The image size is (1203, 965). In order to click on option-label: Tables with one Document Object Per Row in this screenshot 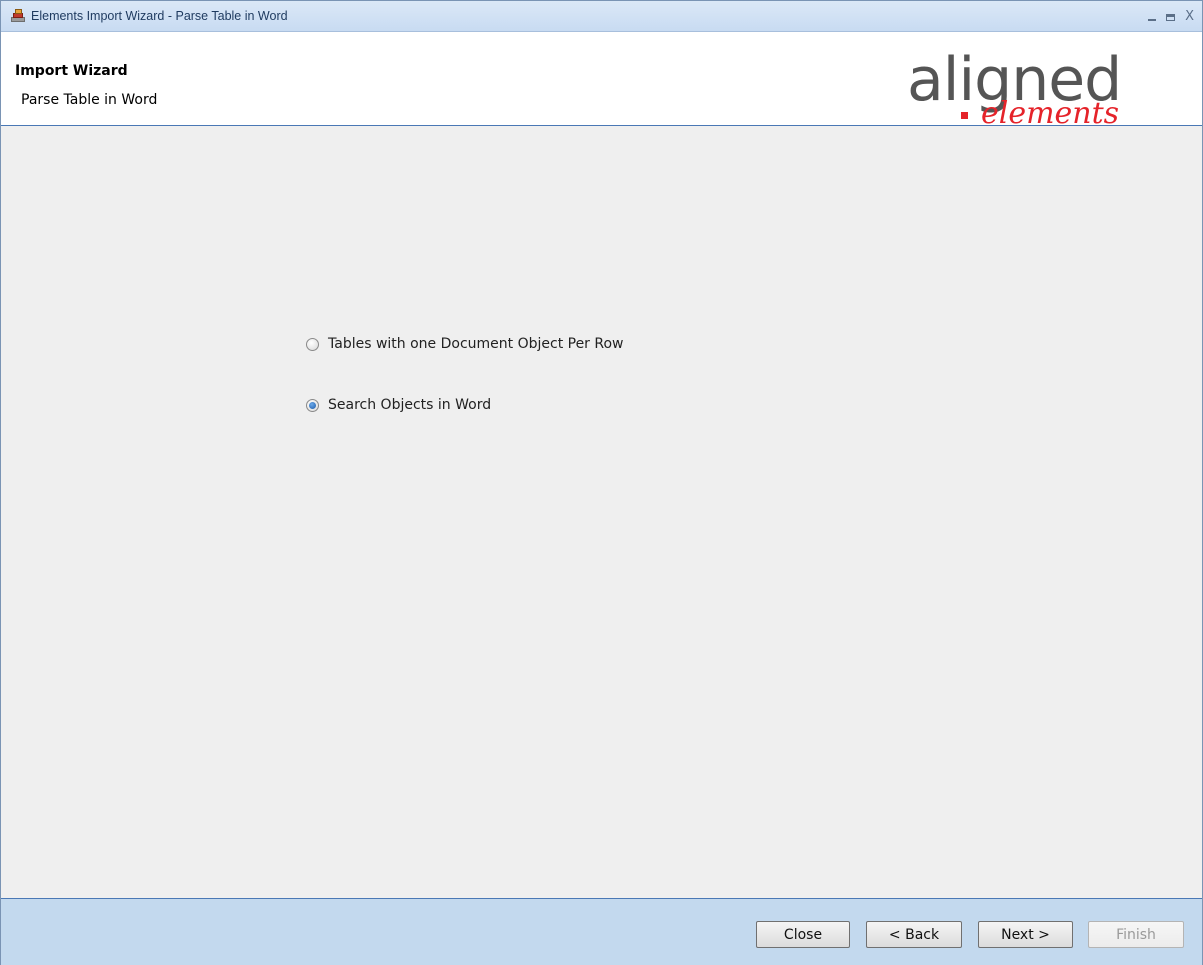, I will do `click(476, 344)`.